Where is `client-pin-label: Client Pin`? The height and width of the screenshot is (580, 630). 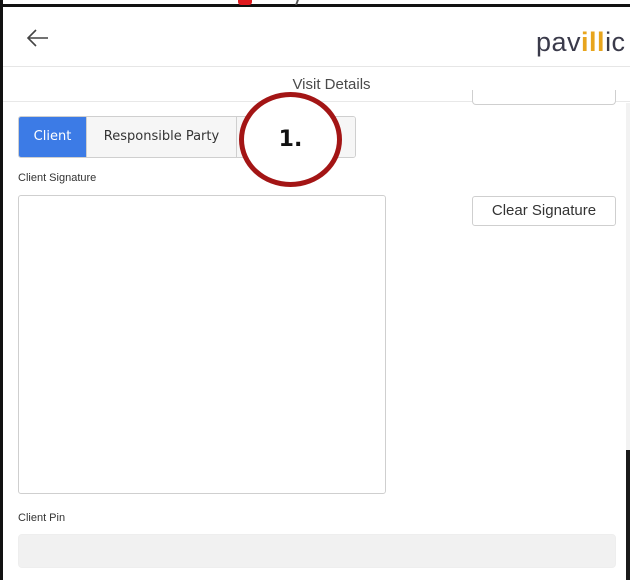 client-pin-label: Client Pin is located at coordinates (42, 518).